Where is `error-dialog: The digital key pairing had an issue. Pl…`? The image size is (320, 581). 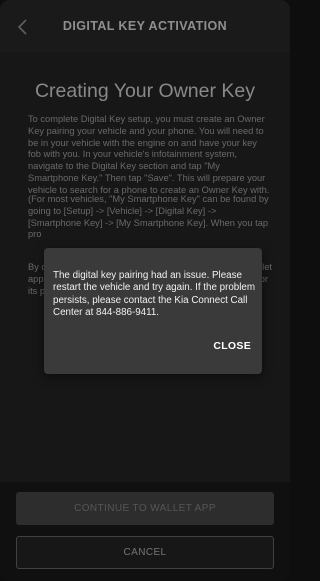 error-dialog: The digital key pairing had an issue. Pl… is located at coordinates (153, 311).